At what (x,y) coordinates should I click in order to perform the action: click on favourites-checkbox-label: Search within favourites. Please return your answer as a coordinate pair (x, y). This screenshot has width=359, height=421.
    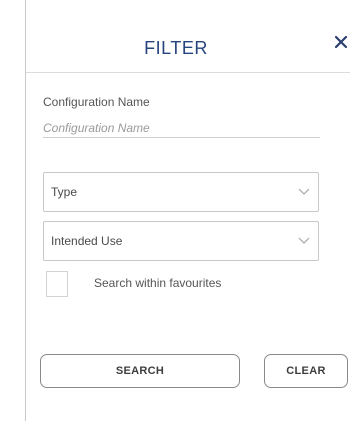
    Looking at the image, I should click on (158, 283).